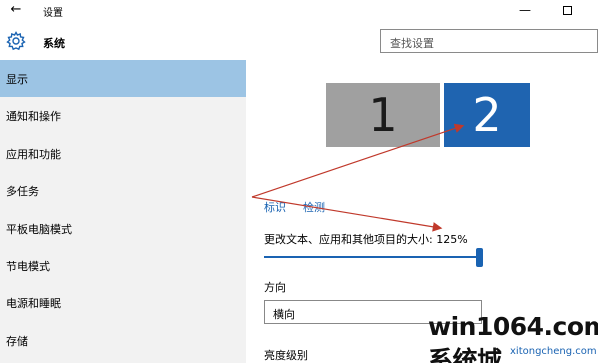  What do you see at coordinates (314, 207) in the screenshot?
I see `detect-link: 检测` at bounding box center [314, 207].